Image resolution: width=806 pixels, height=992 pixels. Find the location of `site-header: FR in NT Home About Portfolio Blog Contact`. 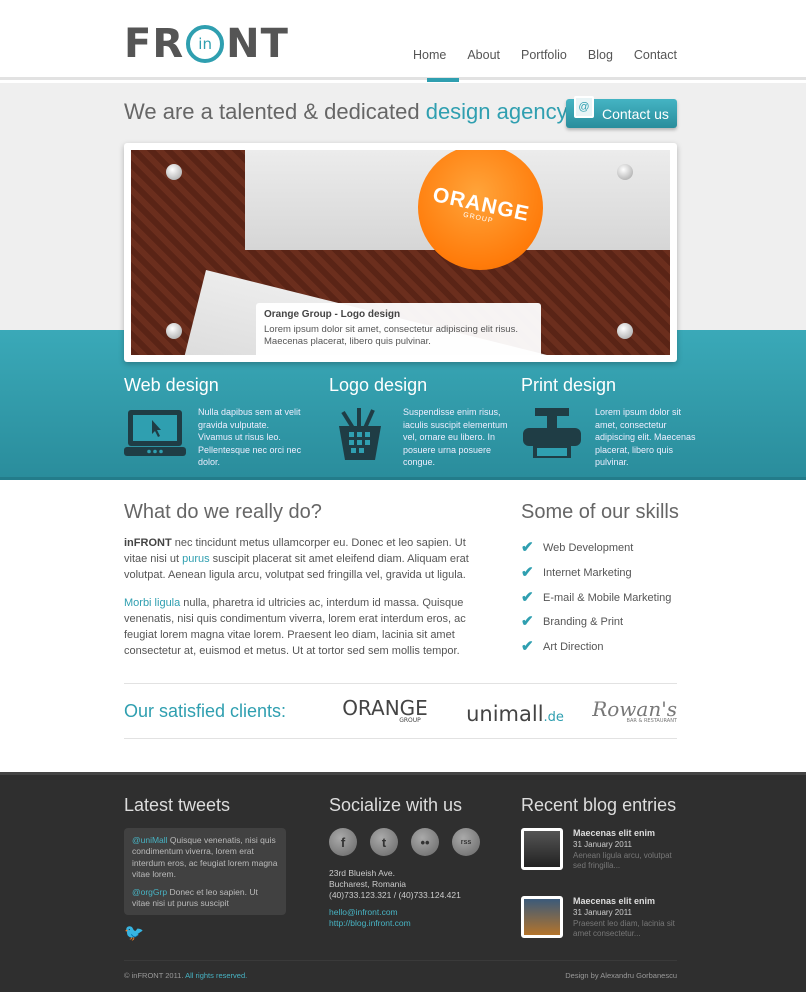

site-header: FR in NT Home About Portfolio Blog Contact is located at coordinates (403, 40).